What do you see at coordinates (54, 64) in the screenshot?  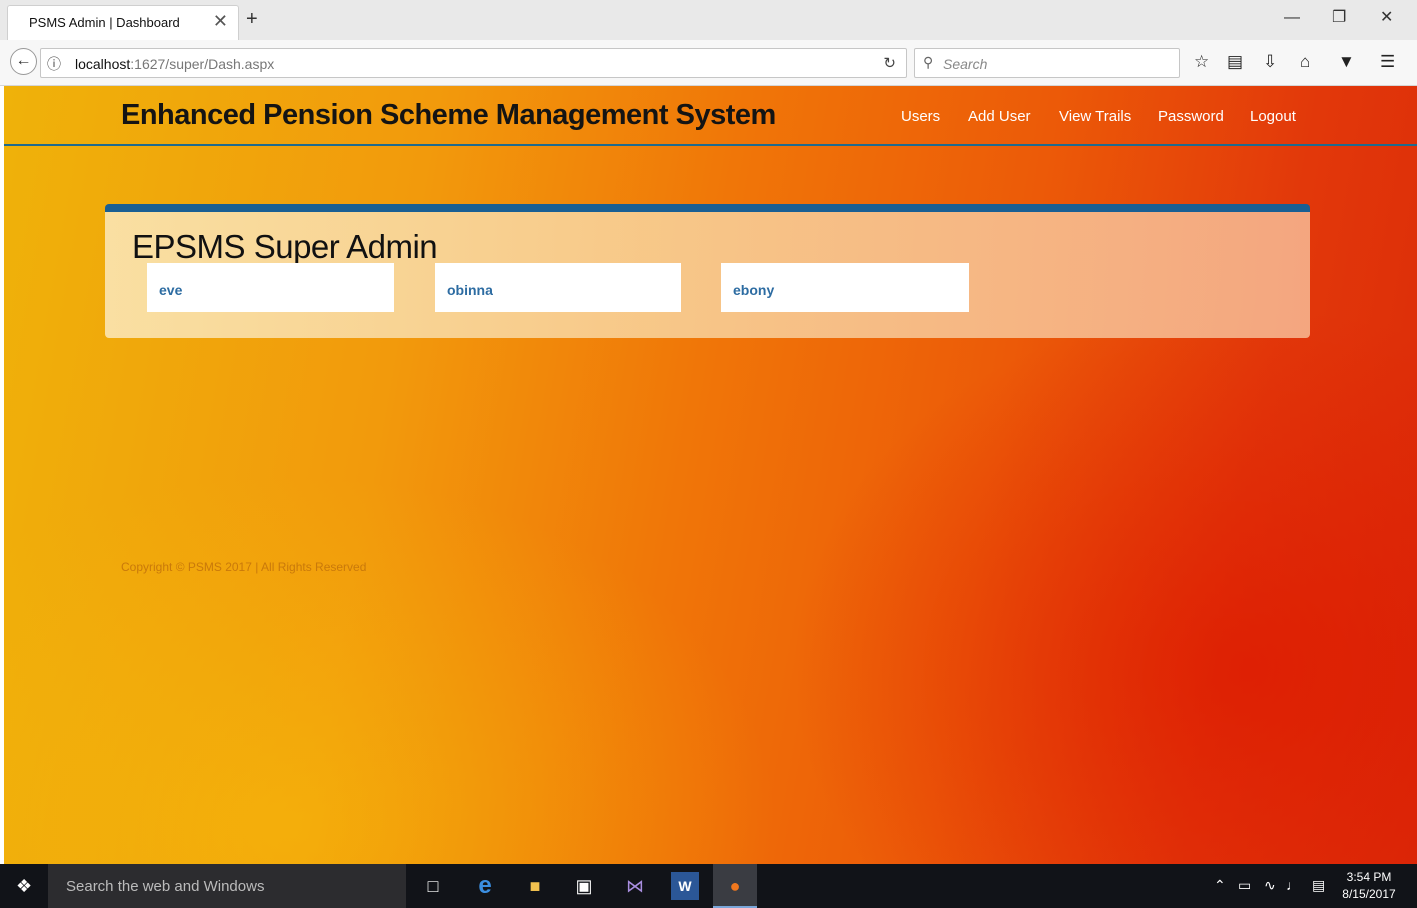 I see `info-icon: ⓘ` at bounding box center [54, 64].